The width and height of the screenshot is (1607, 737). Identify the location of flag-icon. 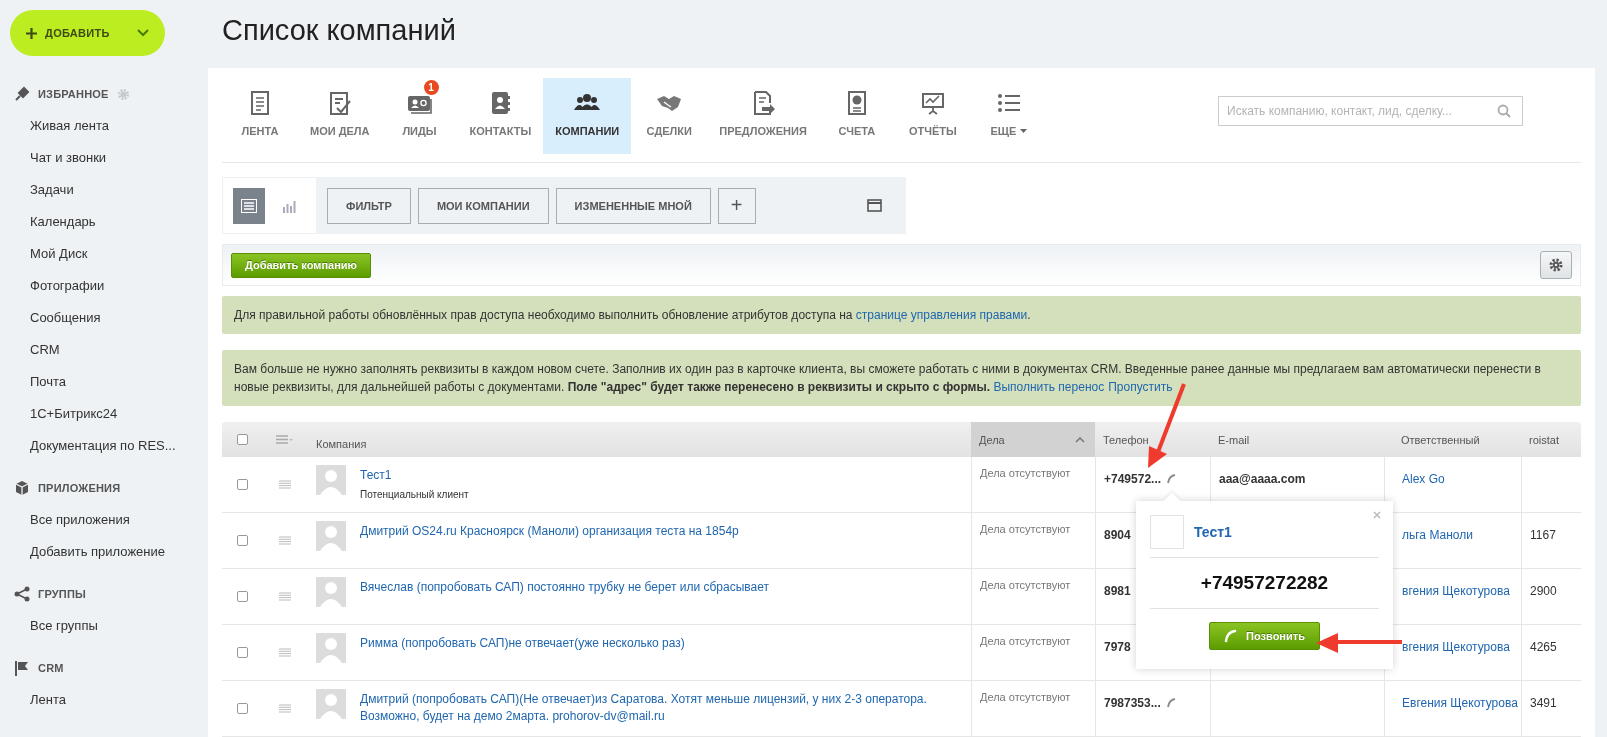
(22, 668).